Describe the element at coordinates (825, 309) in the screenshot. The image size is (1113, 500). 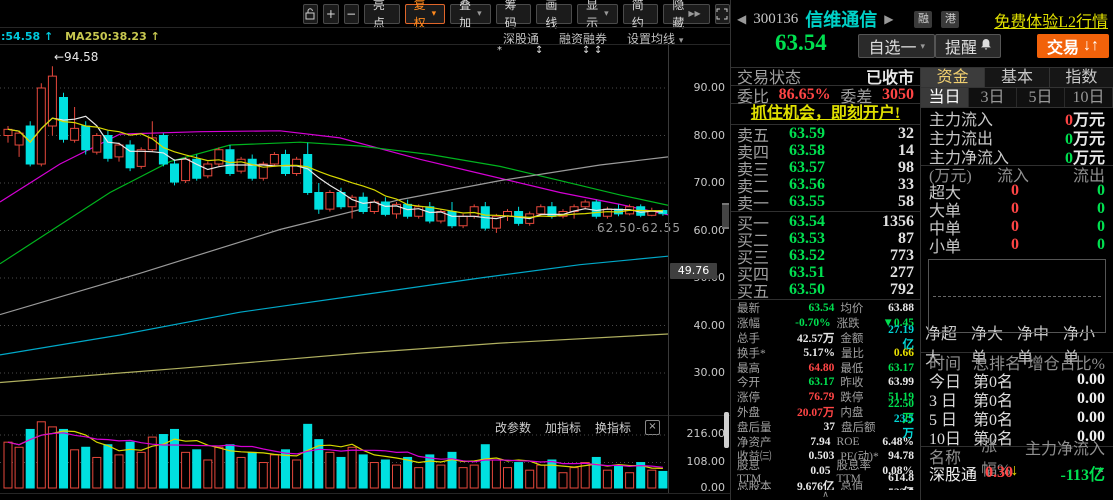
I see `stat-row: 最新 63.54 均价 63.88` at that location.